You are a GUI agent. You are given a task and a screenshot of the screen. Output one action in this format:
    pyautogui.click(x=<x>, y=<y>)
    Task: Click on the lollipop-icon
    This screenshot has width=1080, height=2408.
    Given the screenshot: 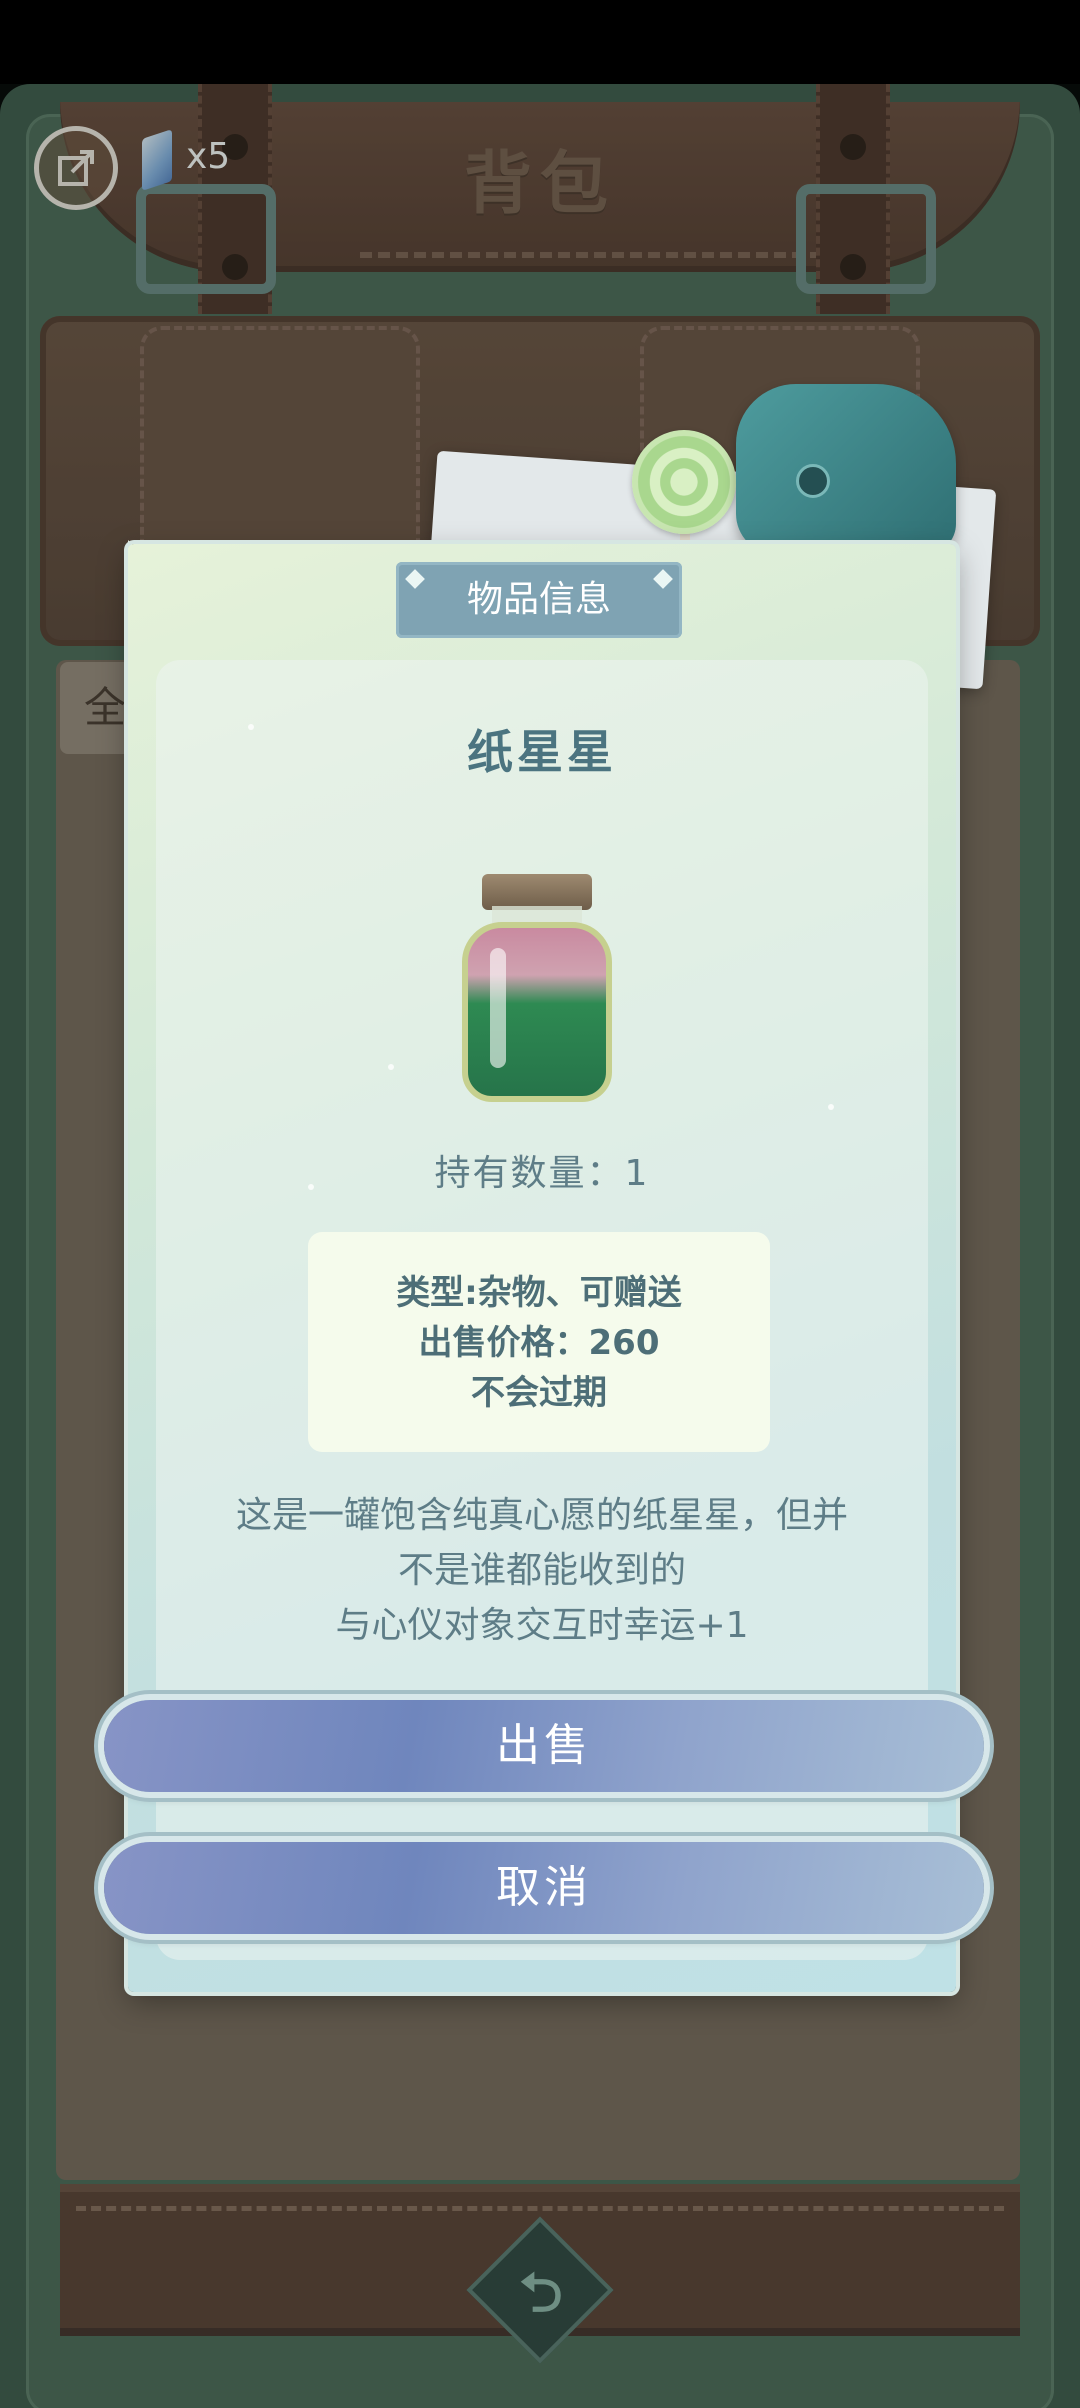 What is the action you would take?
    pyautogui.click(x=684, y=482)
    